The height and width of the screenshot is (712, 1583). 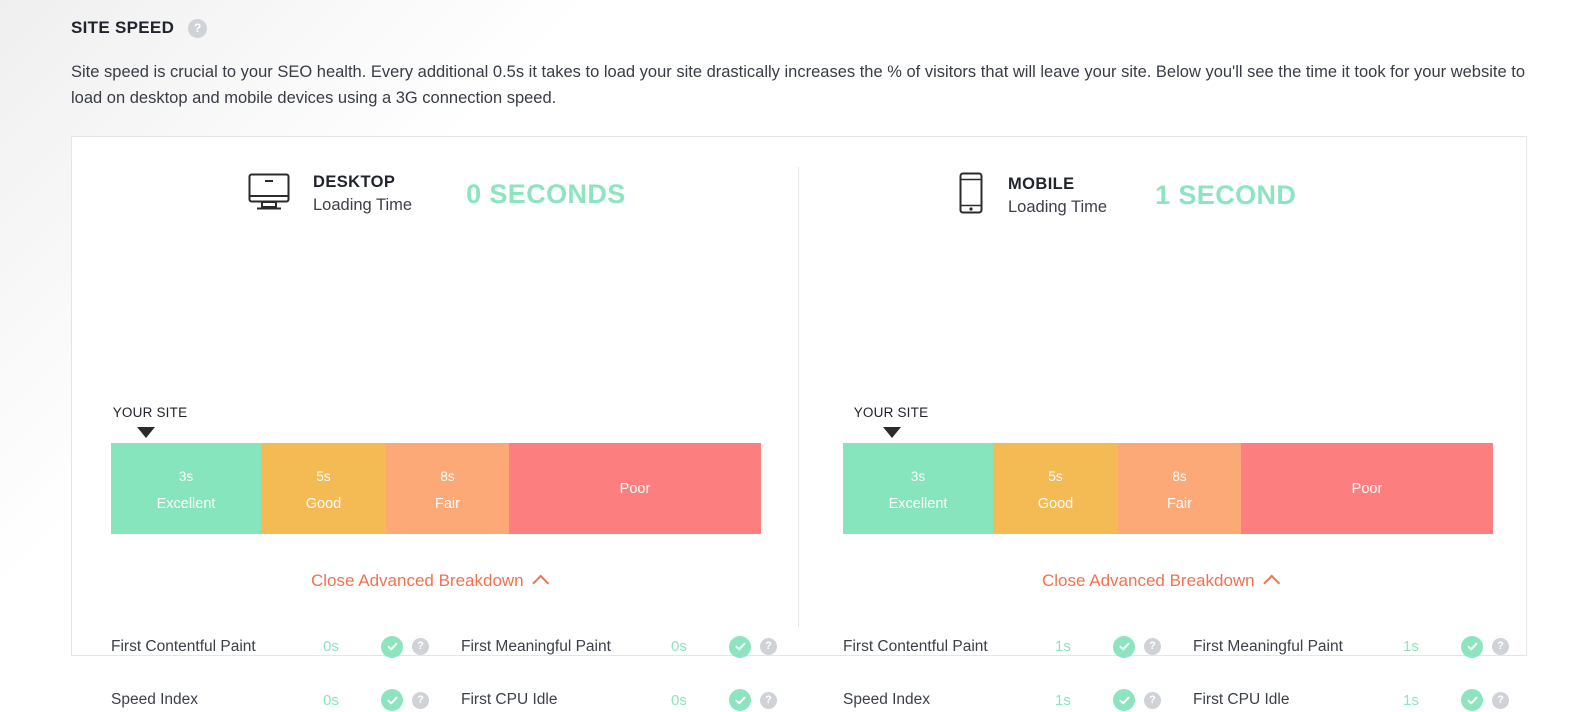 What do you see at coordinates (1041, 183) in the screenshot?
I see `device-name: MOBILE` at bounding box center [1041, 183].